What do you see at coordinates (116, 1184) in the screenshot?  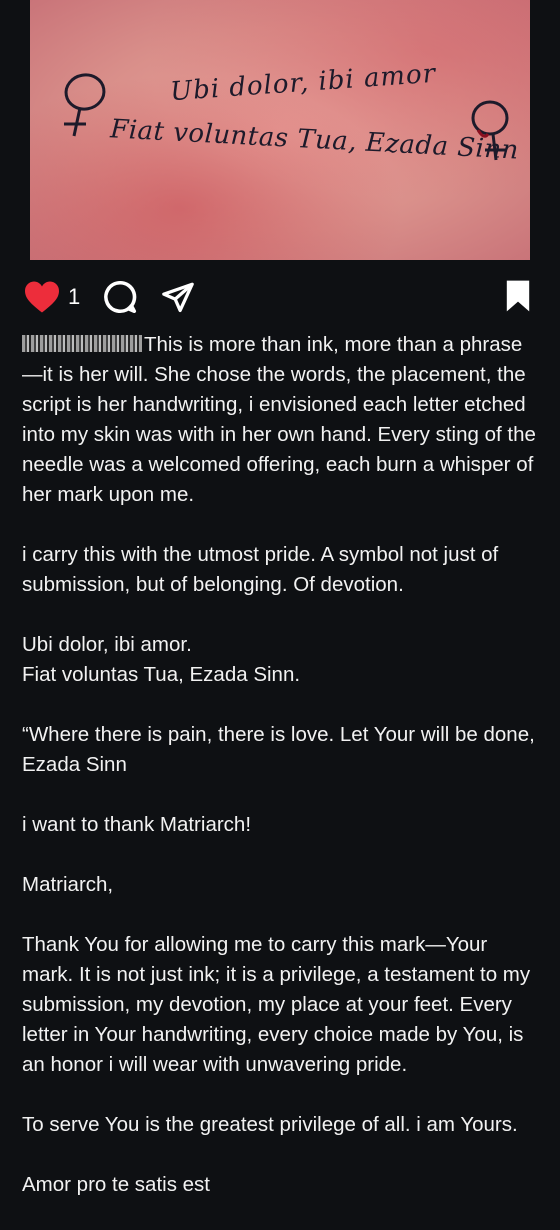 I see `caption-paragraph-9: Amor pro te satis est` at bounding box center [116, 1184].